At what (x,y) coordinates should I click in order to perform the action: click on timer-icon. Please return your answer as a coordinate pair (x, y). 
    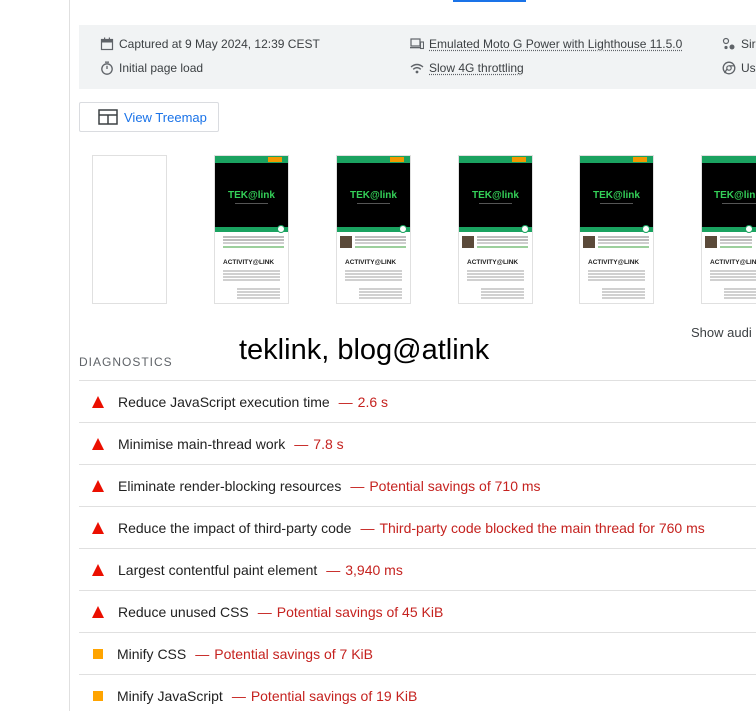
    Looking at the image, I should click on (107, 68).